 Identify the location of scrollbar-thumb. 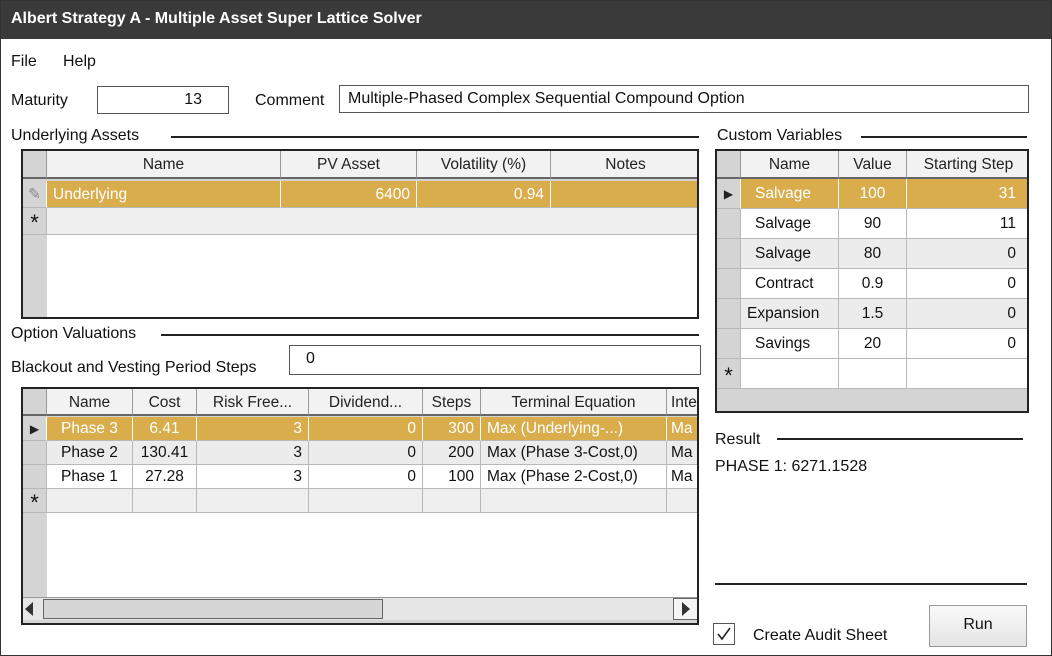
(213, 609).